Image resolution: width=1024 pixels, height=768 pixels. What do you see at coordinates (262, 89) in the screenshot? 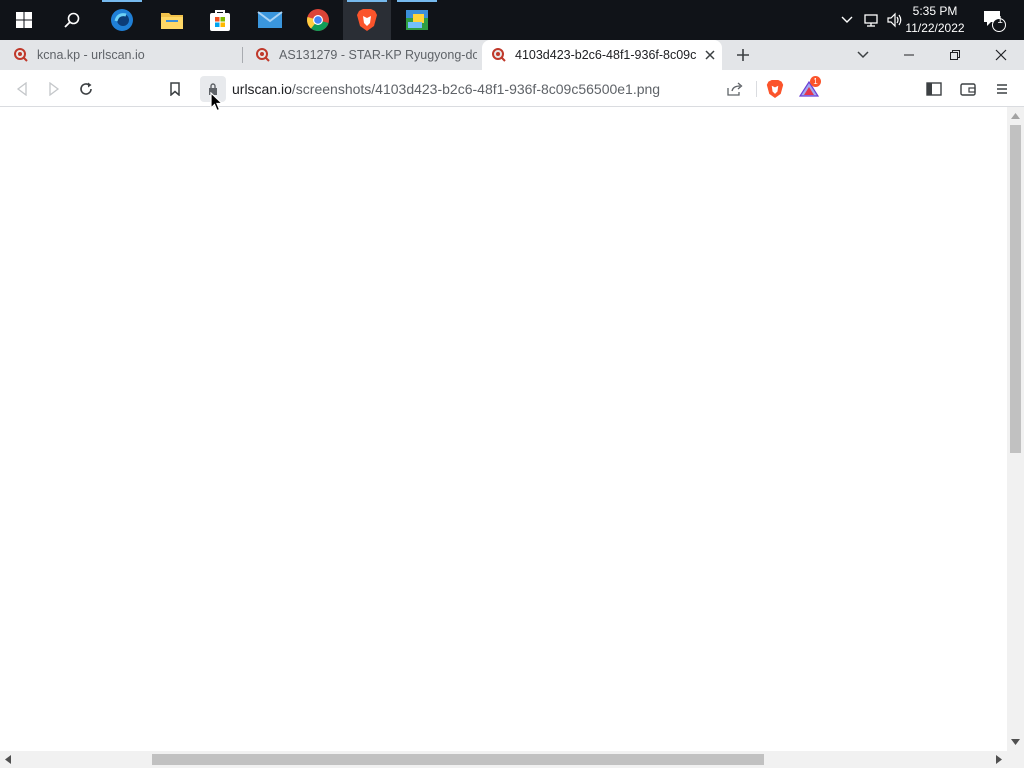
I see `url-host: urlscan.io` at bounding box center [262, 89].